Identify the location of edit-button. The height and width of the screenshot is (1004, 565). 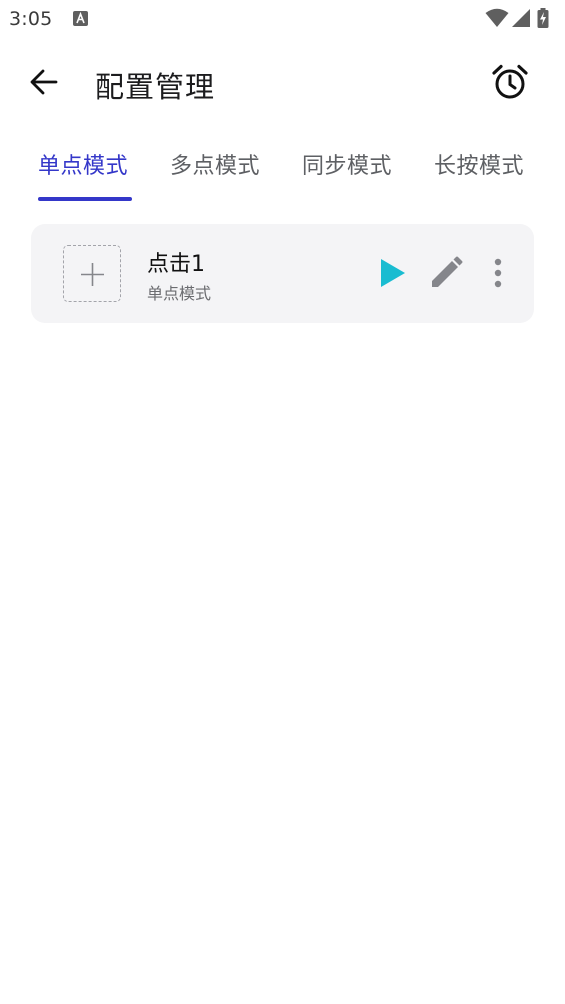
(446, 273).